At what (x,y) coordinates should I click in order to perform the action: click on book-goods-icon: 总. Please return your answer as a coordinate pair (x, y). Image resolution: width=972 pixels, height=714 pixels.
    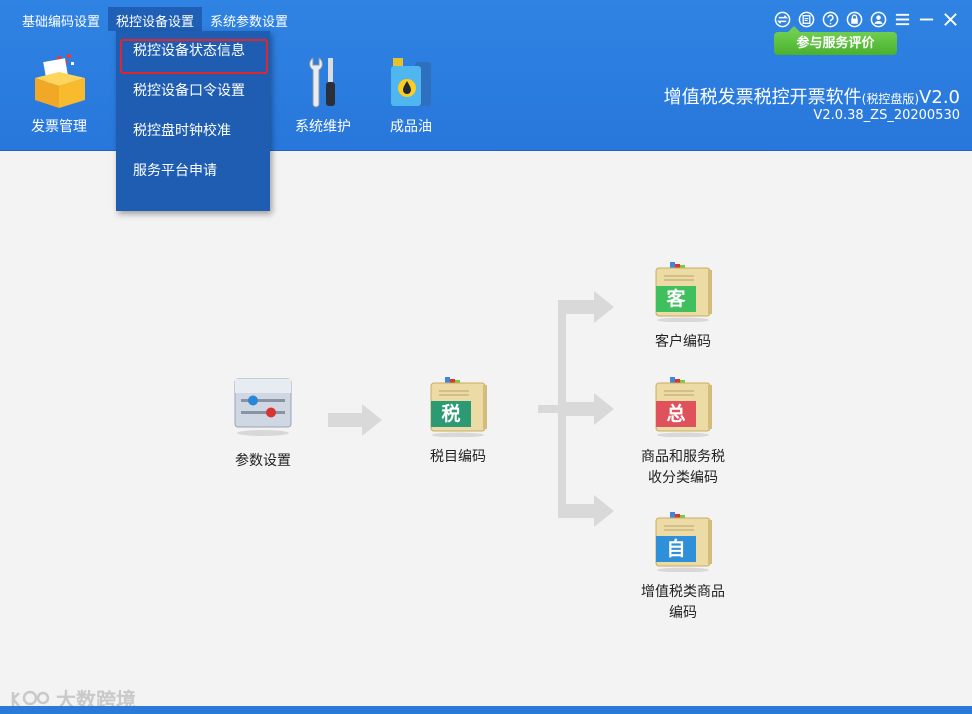
    Looking at the image, I should click on (683, 407).